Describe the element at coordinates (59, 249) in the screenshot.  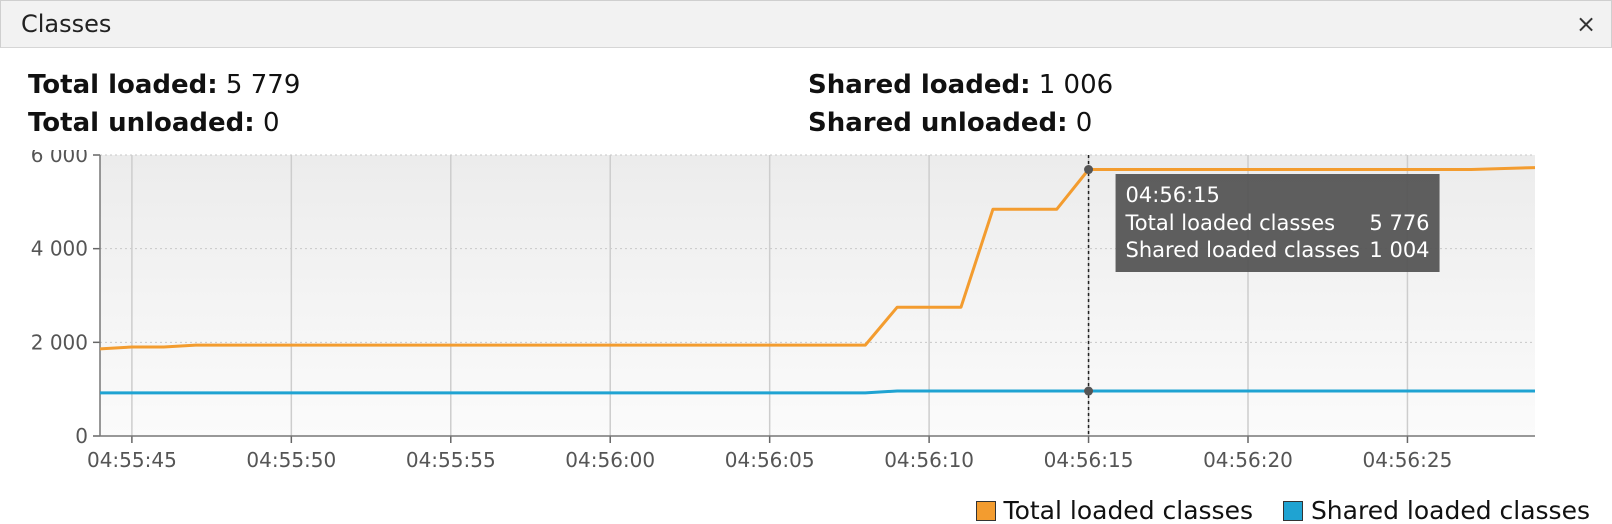
I see `y-tick-label: 4 000` at that location.